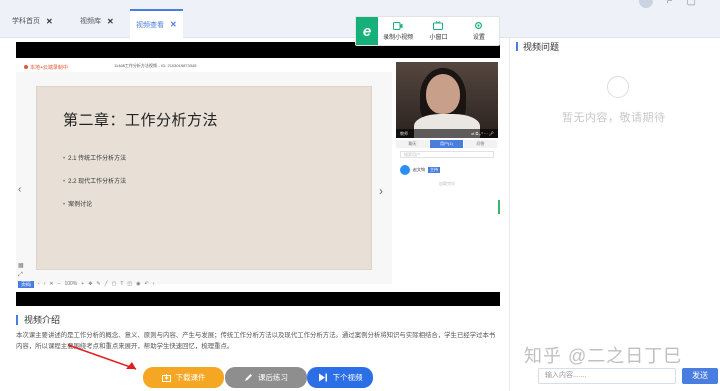  What do you see at coordinates (138, 284) in the screenshot?
I see `color-icon: ◉` at bounding box center [138, 284].